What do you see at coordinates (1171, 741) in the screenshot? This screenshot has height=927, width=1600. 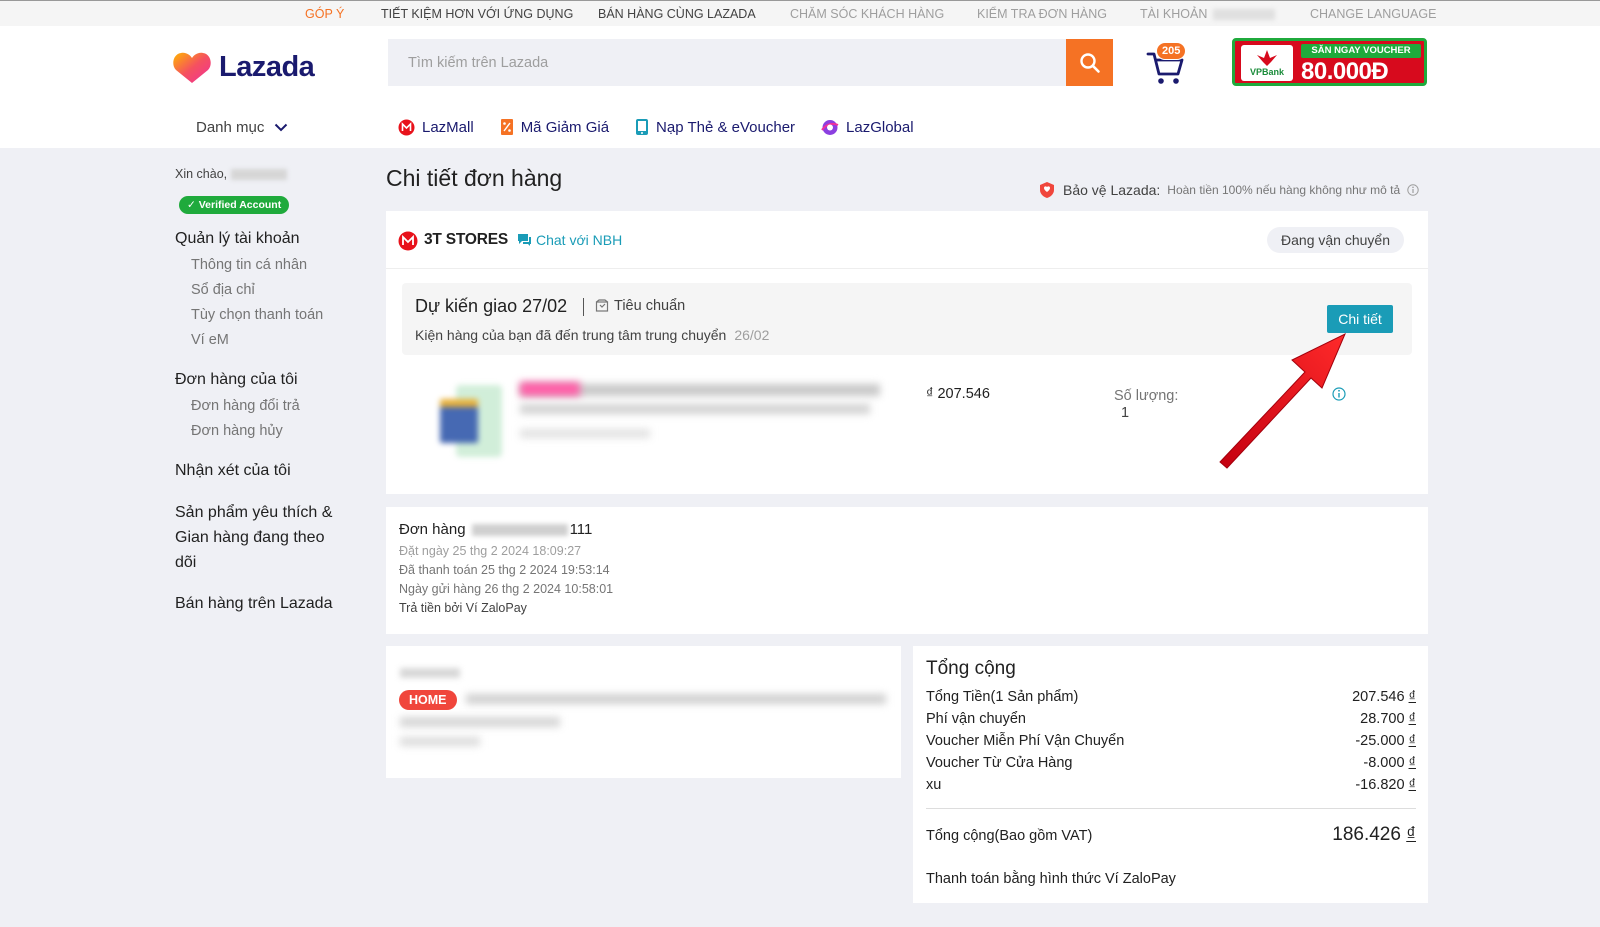 I see `summary-row-shipping-voucher: Voucher Miễn Phí Vận Chuyển -25.000 ₫` at bounding box center [1171, 741].